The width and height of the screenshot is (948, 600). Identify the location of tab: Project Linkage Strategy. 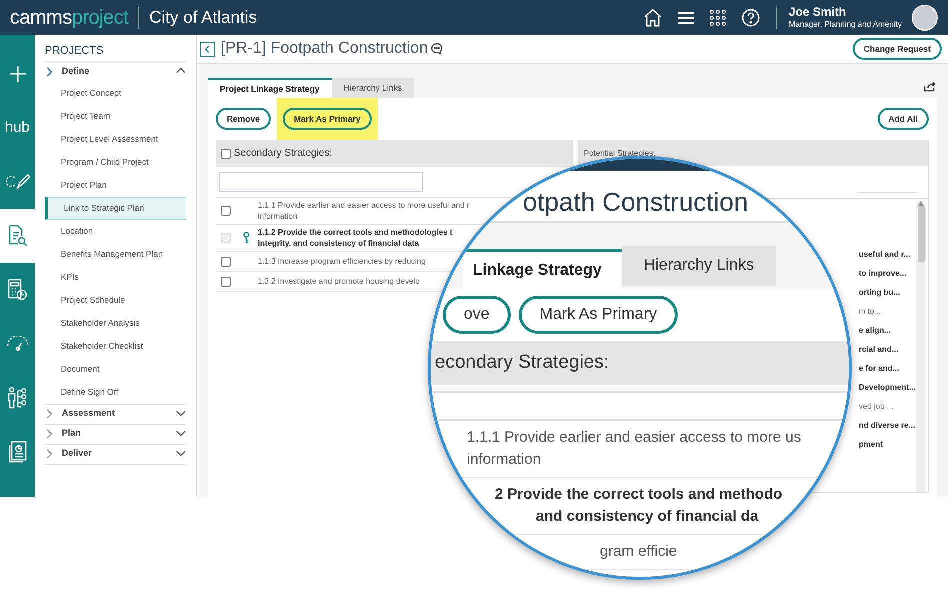
(270, 88).